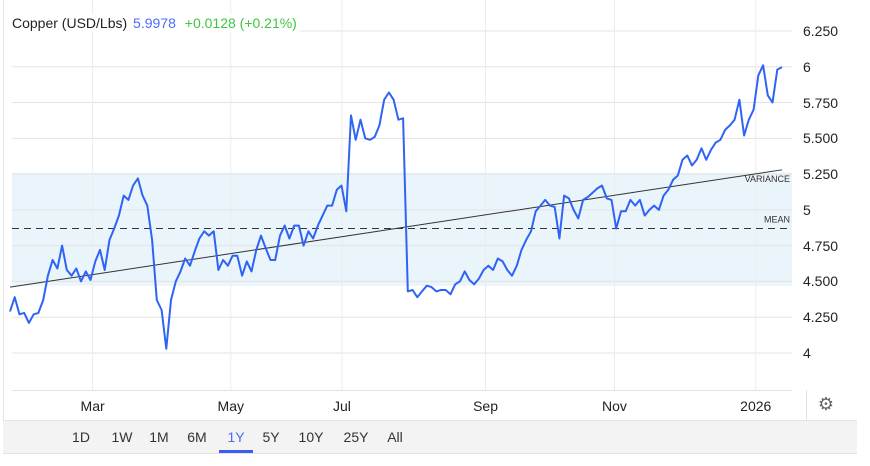  What do you see at coordinates (821, 245) in the screenshot?
I see `y-tick-label: 4.750` at bounding box center [821, 245].